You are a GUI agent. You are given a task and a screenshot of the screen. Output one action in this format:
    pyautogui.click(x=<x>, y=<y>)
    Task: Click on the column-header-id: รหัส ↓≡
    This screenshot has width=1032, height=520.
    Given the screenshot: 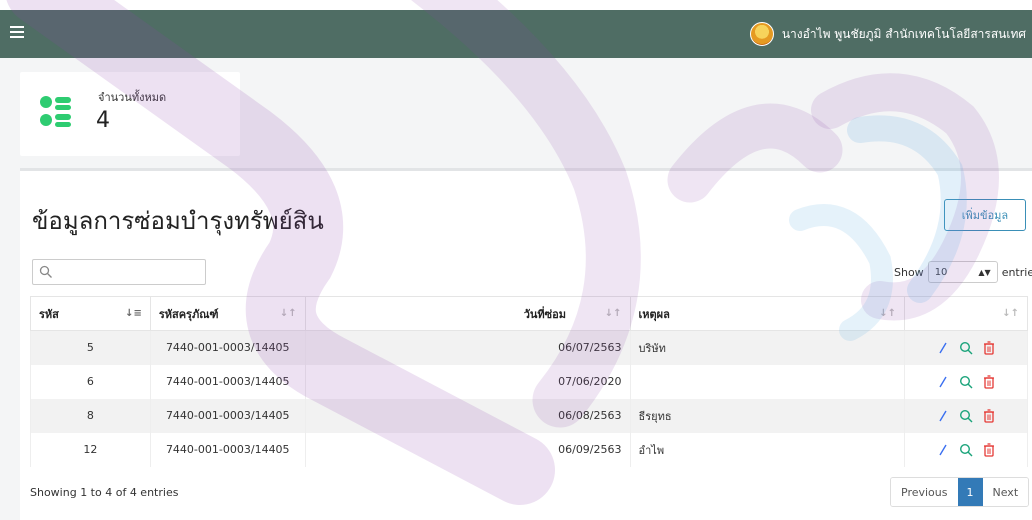 What is the action you would take?
    pyautogui.click(x=90, y=313)
    